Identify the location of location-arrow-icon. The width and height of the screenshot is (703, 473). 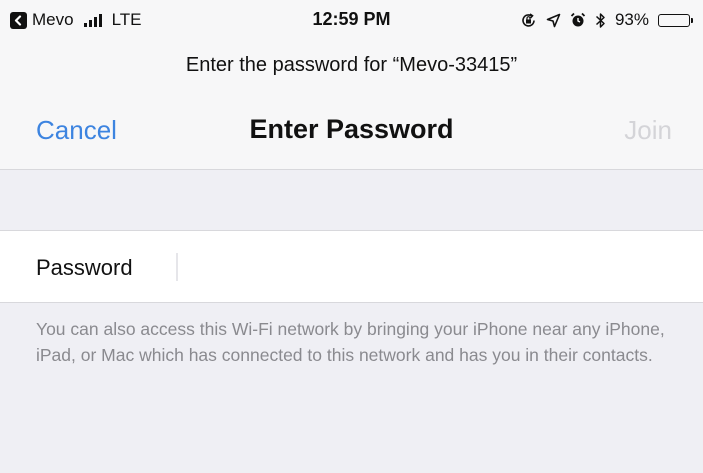
(553, 20).